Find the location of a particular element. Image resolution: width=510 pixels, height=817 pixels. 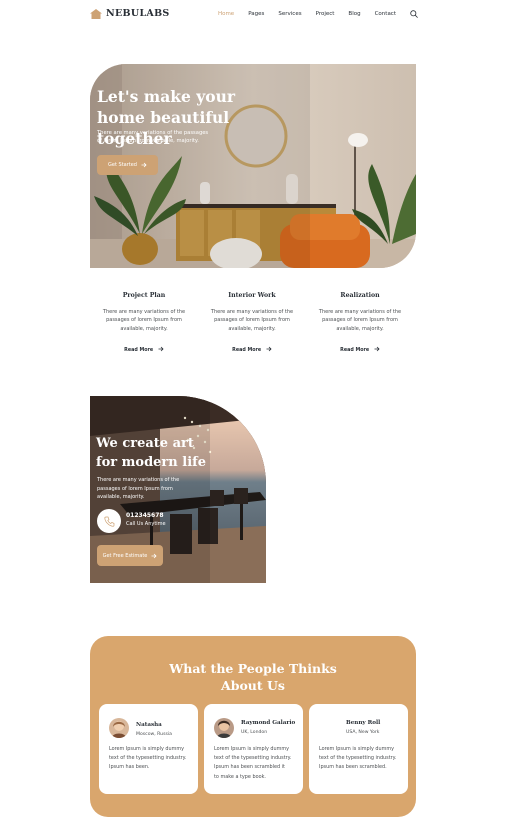

brand-logo: NEBULABS is located at coordinates (130, 13).